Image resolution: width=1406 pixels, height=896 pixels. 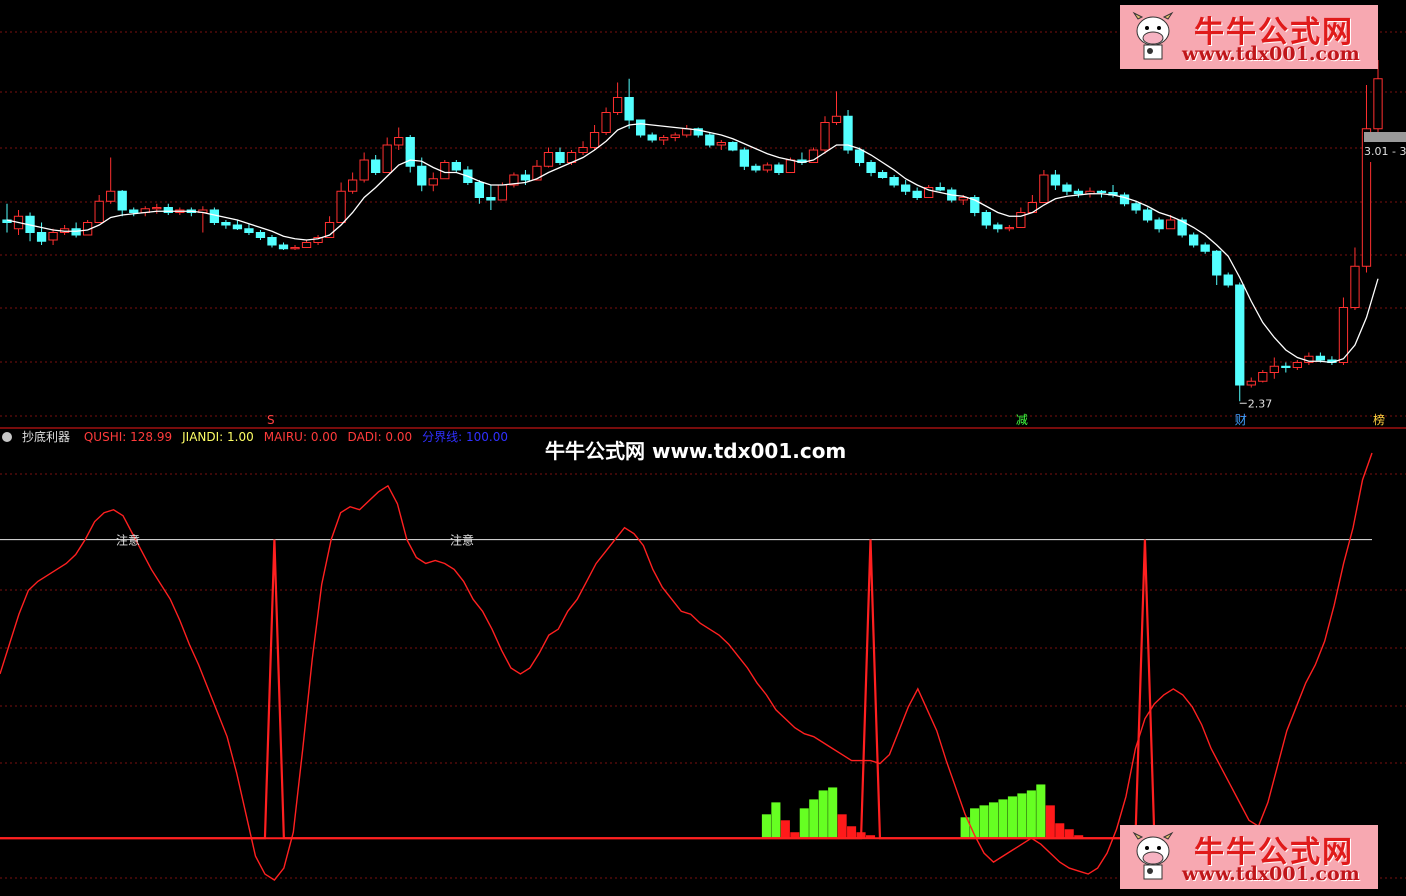 I want to click on indicator-value: MAIRU: 0.00, so click(x=300, y=437).